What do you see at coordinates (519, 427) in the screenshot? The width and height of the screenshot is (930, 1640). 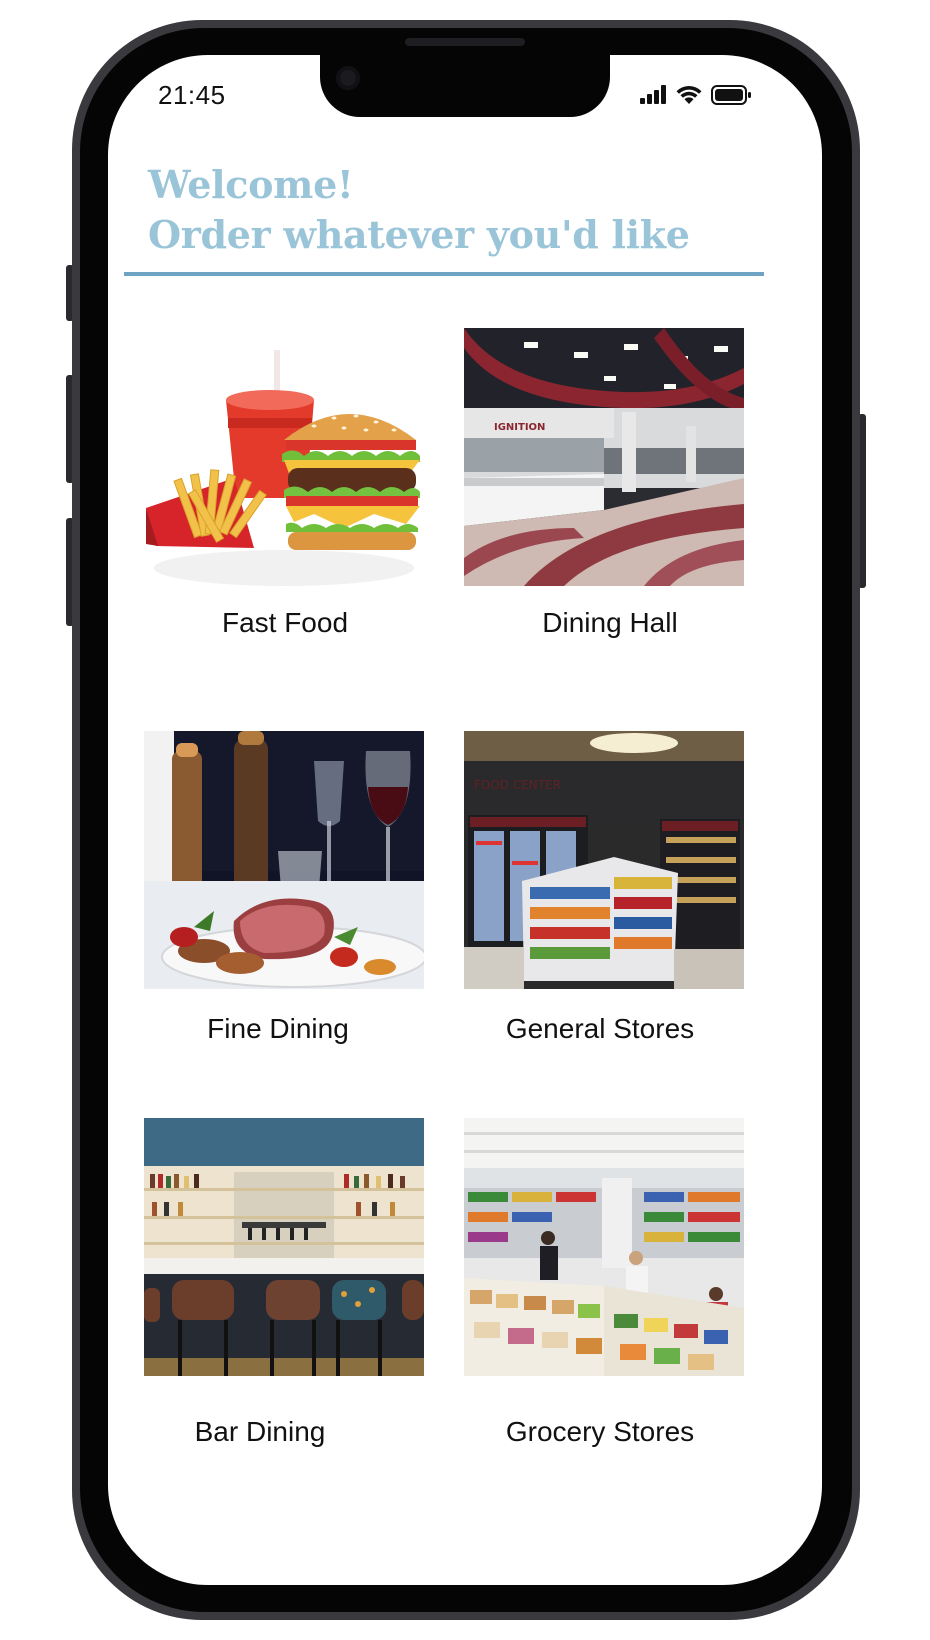 I see `svg-text: IGNITION` at bounding box center [519, 427].